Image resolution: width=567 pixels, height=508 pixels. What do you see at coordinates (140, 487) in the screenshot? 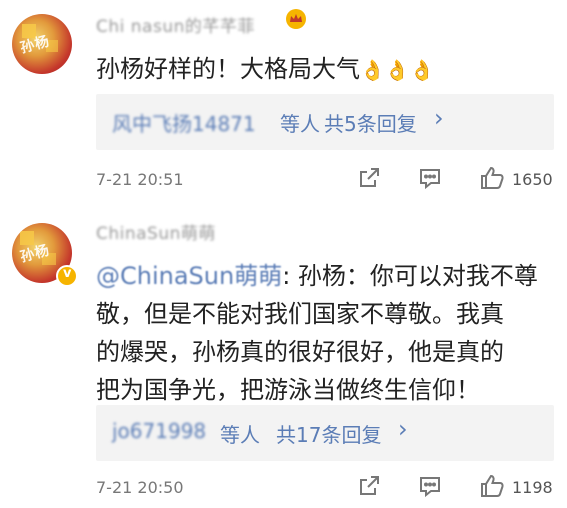
I see `timestamp: 7-21 20:50` at bounding box center [140, 487].